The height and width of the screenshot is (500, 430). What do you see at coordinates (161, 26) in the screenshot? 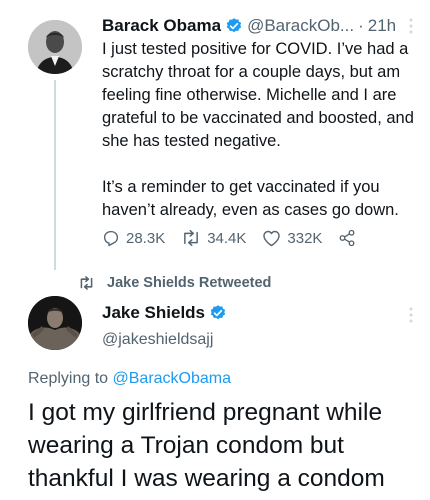
I see `author-name: Barack Obama` at bounding box center [161, 26].